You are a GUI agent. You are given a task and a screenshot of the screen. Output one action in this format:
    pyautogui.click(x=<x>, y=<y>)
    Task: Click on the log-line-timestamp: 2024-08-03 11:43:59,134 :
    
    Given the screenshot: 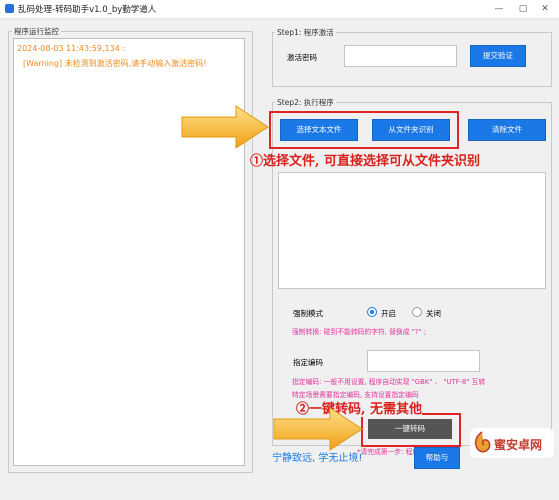 What is the action you would take?
    pyautogui.click(x=71, y=48)
    